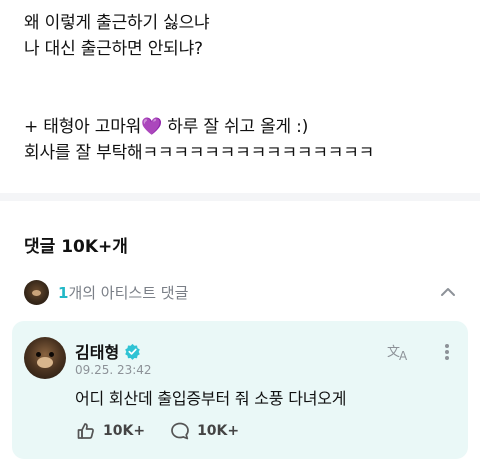 Image resolution: width=480 pixels, height=462 pixels. I want to click on artist-comments-label: 1개의 아티스트 댓글, so click(123, 292).